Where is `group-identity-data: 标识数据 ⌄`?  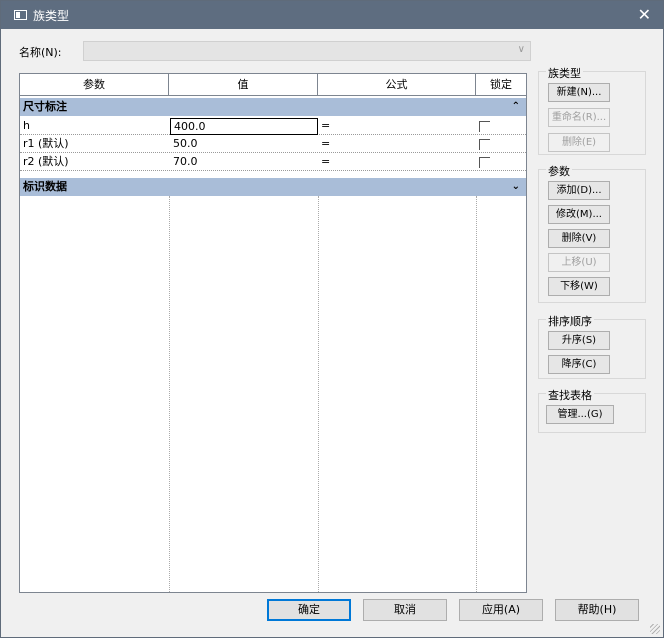 group-identity-data: 标识数据 ⌄ is located at coordinates (273, 187).